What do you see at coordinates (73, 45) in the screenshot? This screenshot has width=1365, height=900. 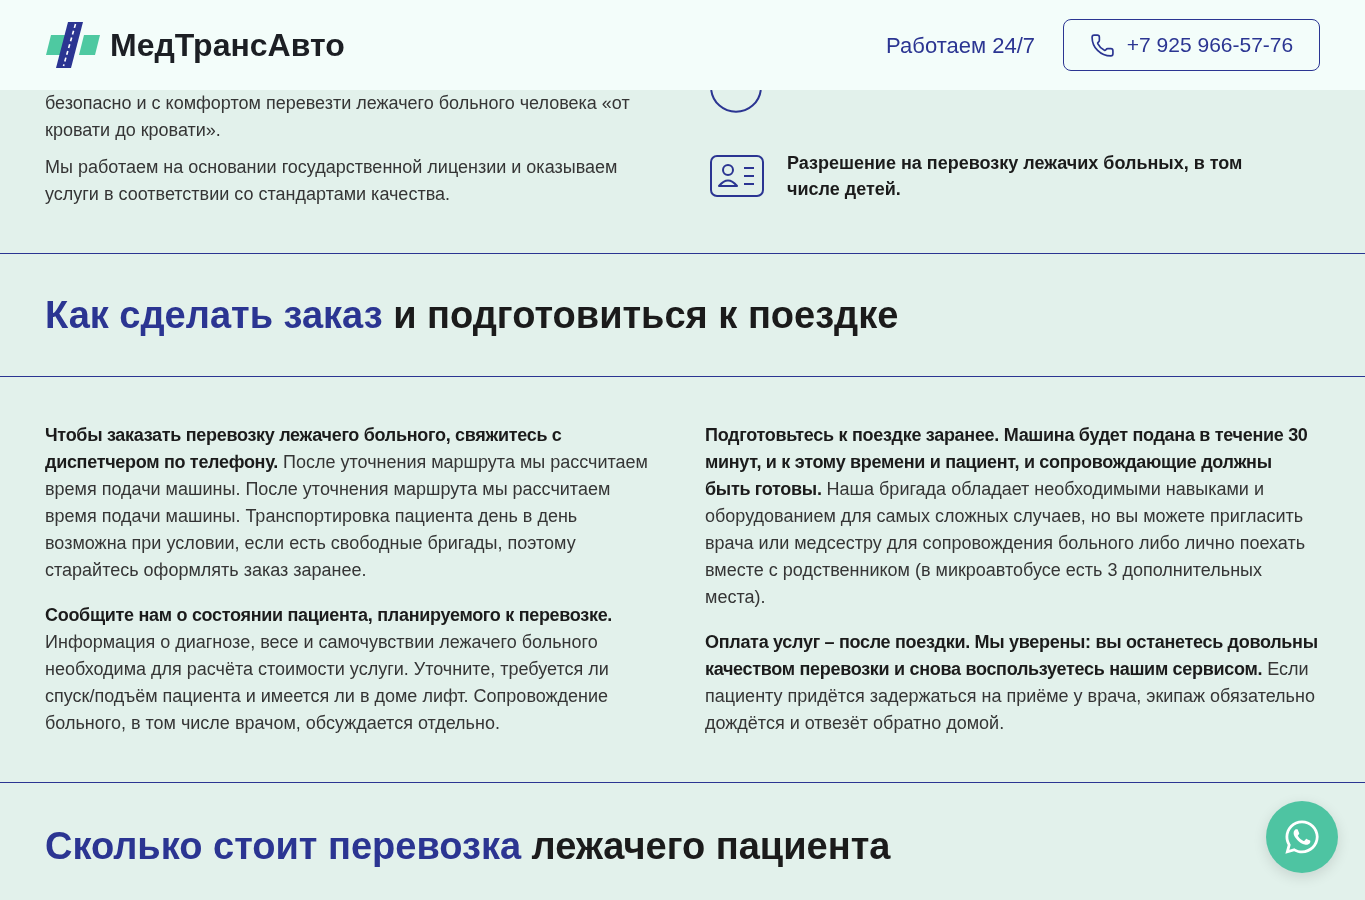 I see `logo-icon` at bounding box center [73, 45].